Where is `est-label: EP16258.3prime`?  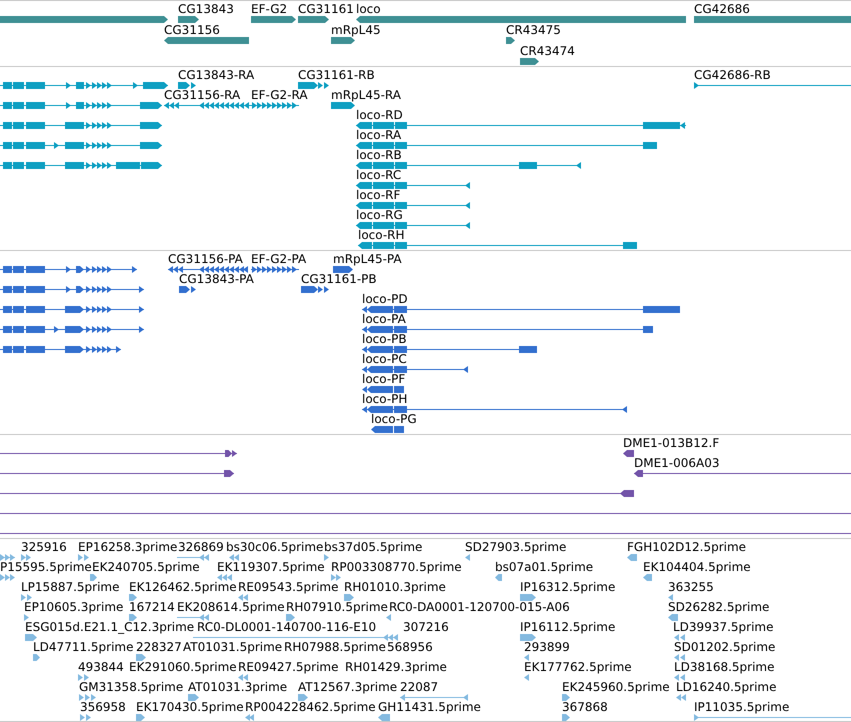
est-label: EP16258.3prime is located at coordinates (128, 547).